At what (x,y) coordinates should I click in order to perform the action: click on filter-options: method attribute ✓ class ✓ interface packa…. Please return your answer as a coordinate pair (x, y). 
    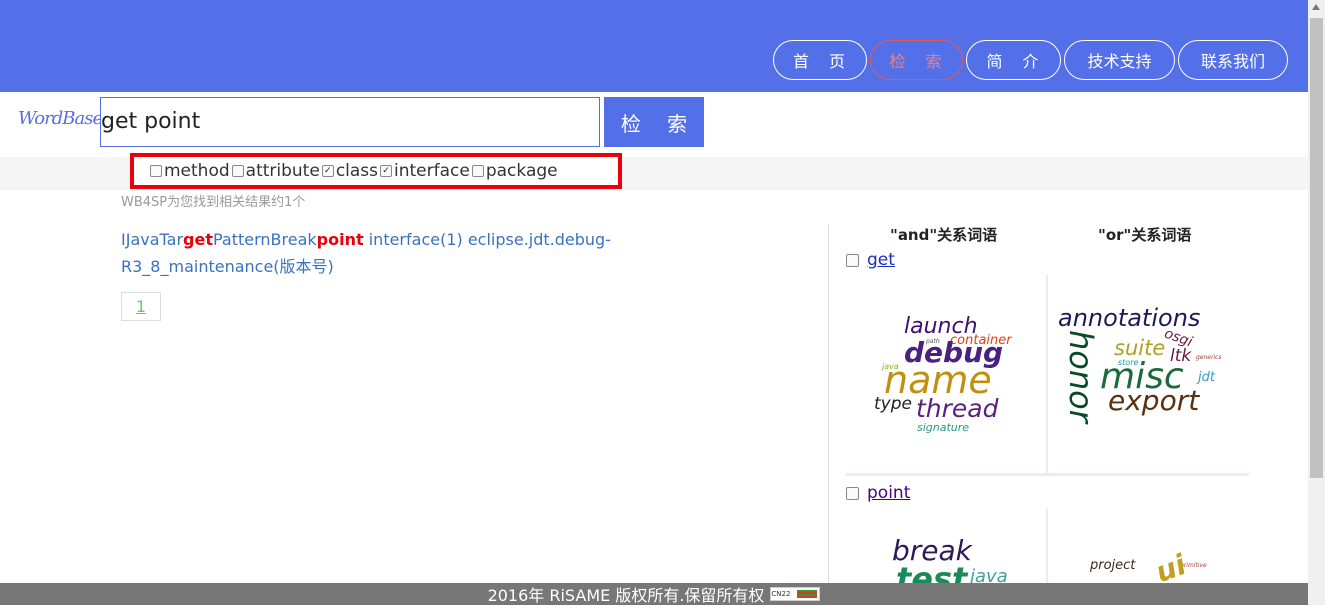
    Looking at the image, I should click on (376, 171).